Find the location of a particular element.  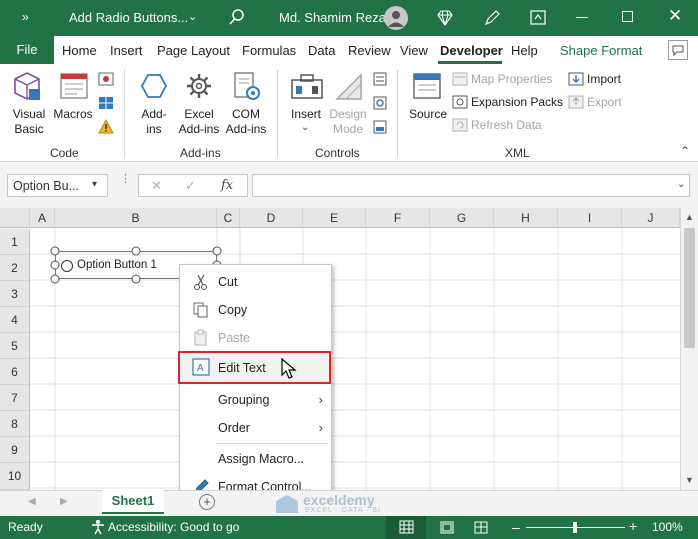

view-code-icon is located at coordinates (380, 103).